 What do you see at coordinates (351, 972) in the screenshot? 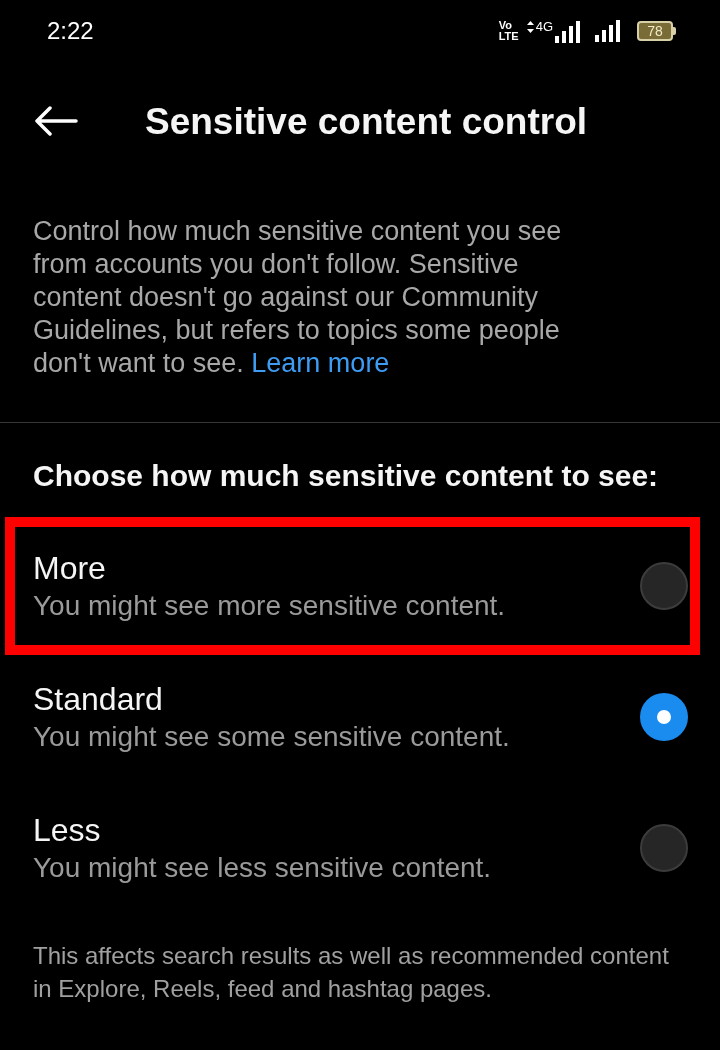
I see `footnote-text: This affects search results as well as recommended content in Explore, Reels, feed and hashtag pages.` at bounding box center [351, 972].